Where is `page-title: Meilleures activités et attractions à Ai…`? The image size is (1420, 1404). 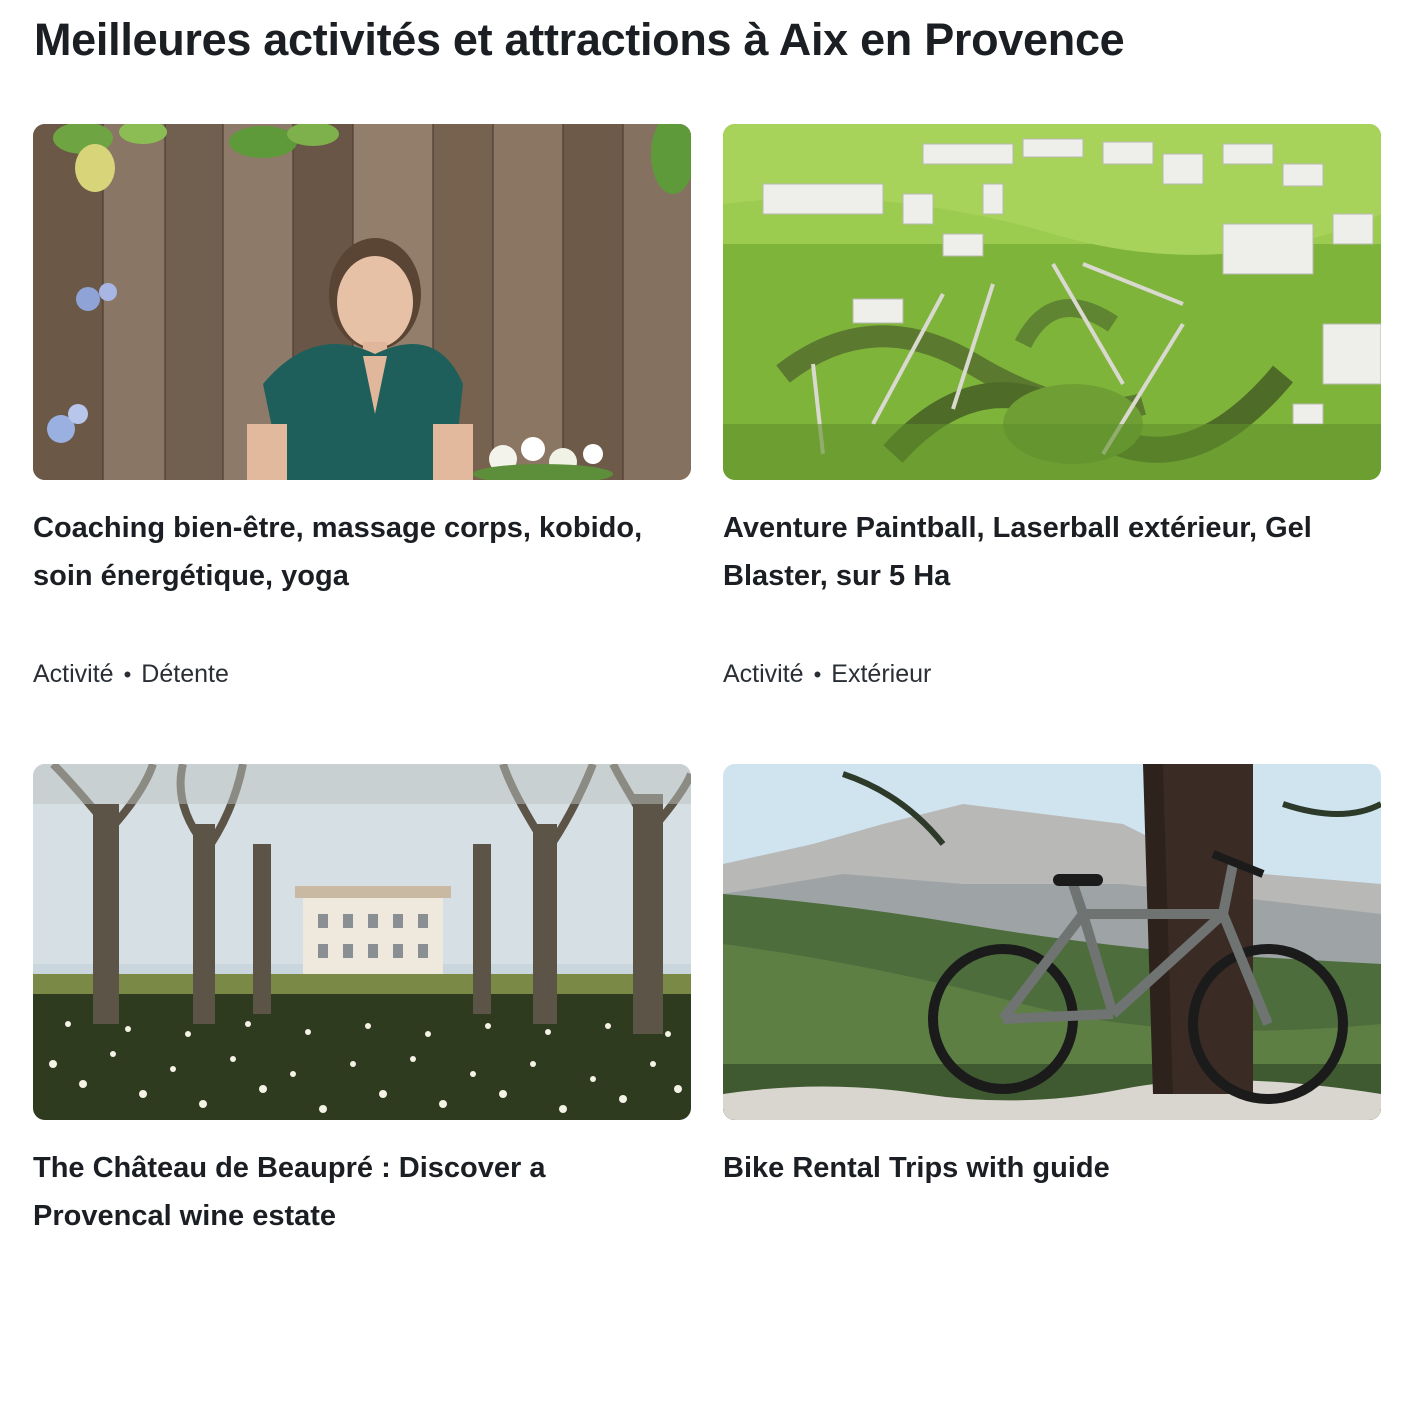 page-title: Meilleures activités et attractions à Ai… is located at coordinates (579, 39).